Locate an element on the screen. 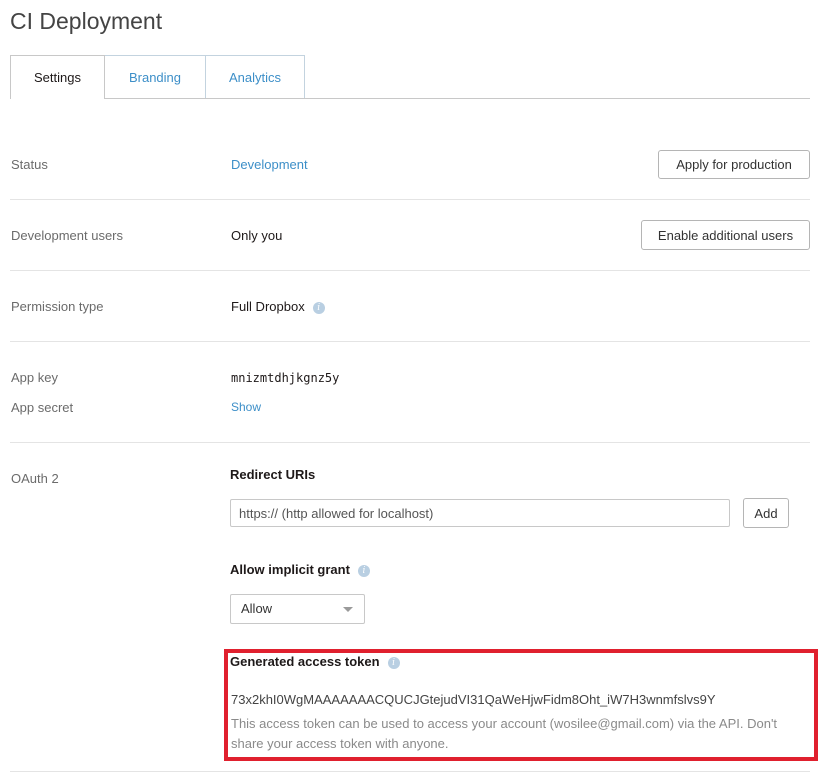 This screenshot has width=822, height=773. allow-implicit-grant-heading: Allow implicit grant i is located at coordinates (300, 569).